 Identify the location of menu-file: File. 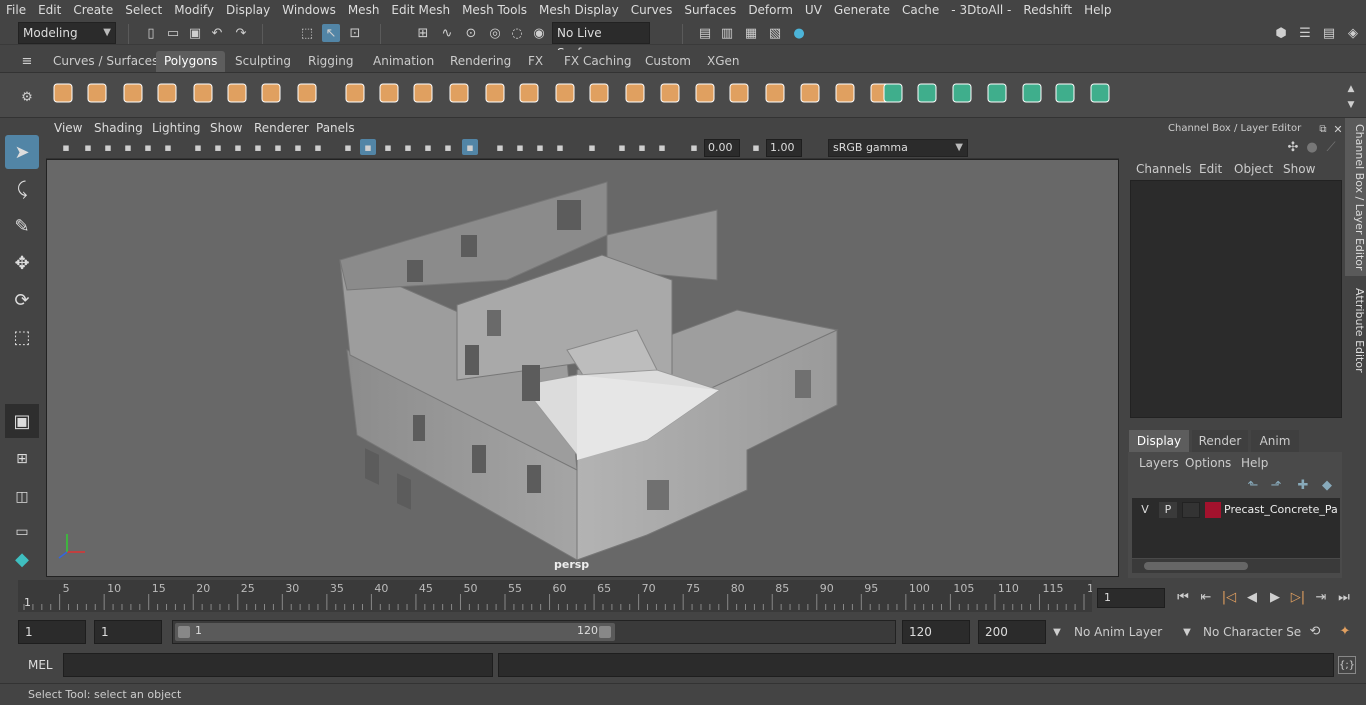
(16, 10).